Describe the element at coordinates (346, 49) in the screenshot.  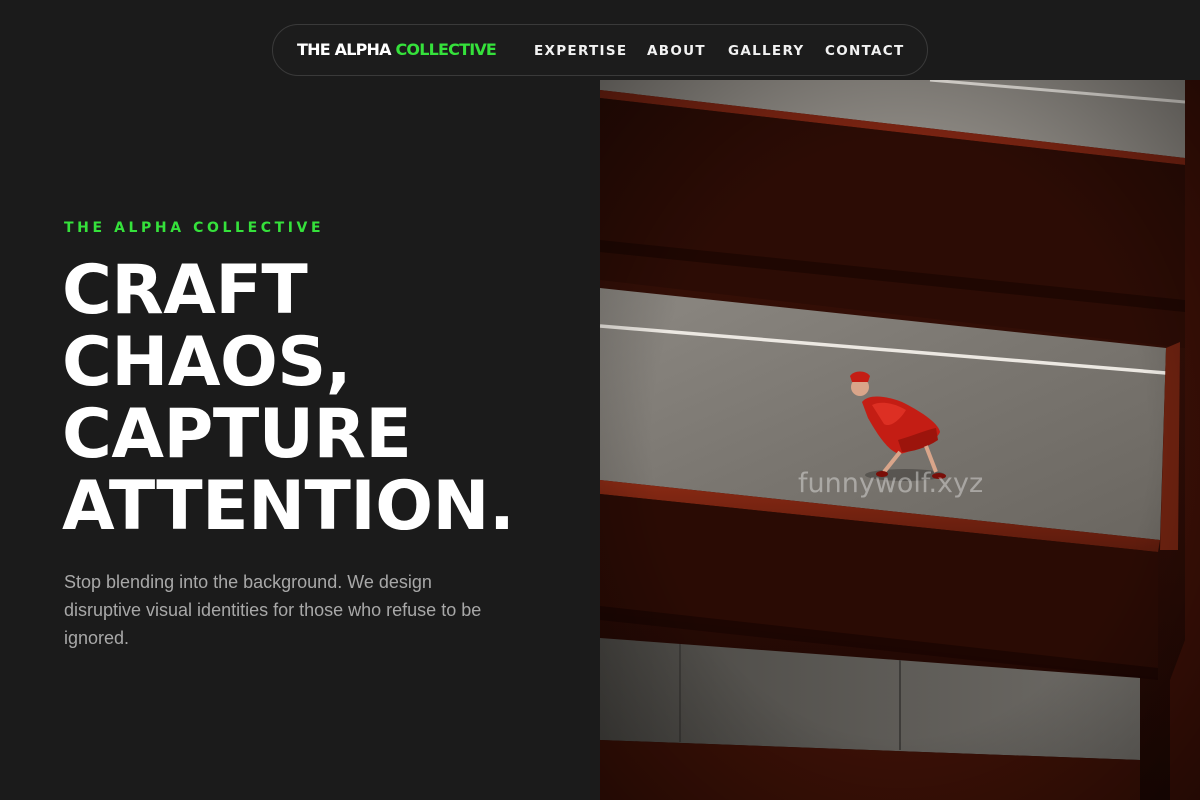
I see `brand-name: THE ALPHA` at that location.